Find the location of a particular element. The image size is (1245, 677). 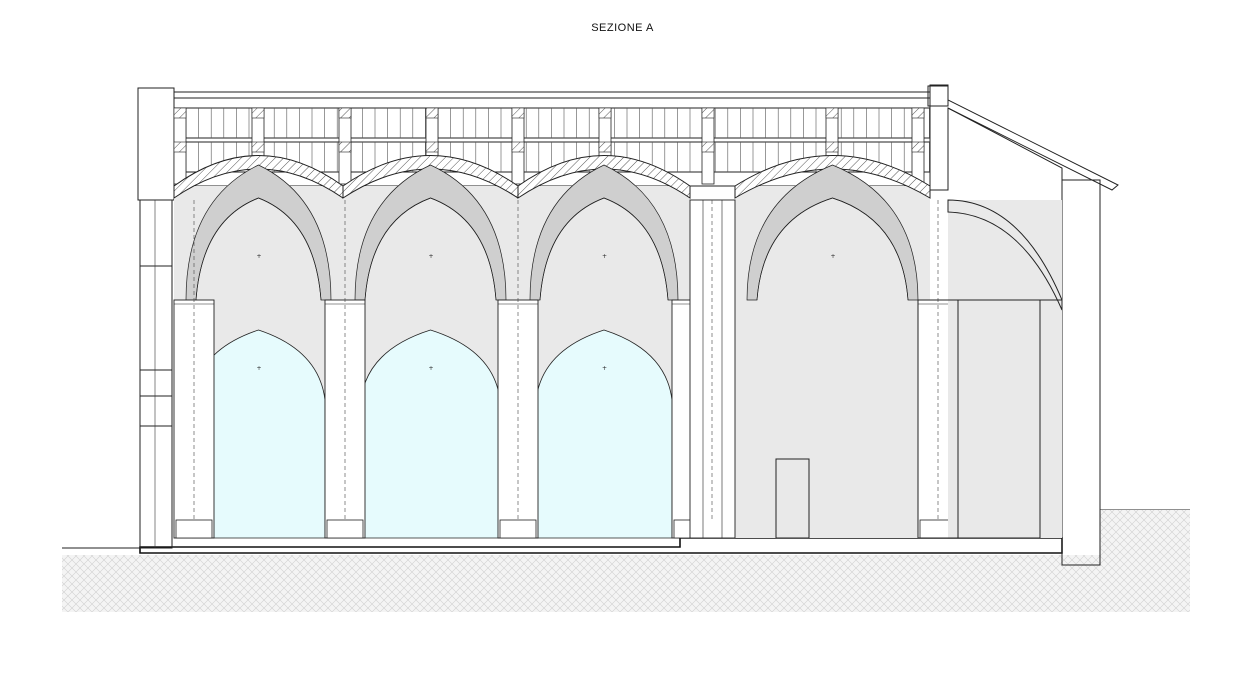

vault-bay: + is located at coordinates (832, 346).